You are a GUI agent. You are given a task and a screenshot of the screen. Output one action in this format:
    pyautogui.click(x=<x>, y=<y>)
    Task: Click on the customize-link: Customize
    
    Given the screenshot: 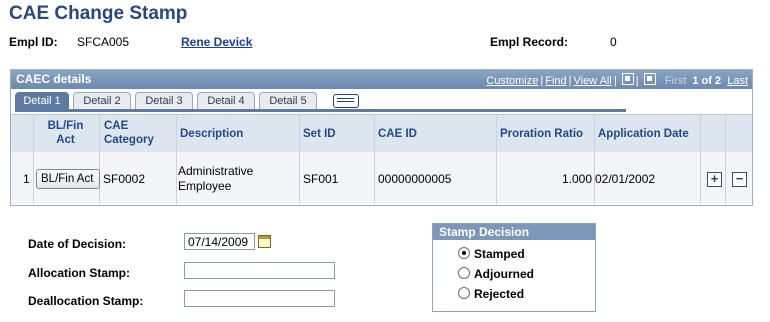 What is the action you would take?
    pyautogui.click(x=512, y=81)
    